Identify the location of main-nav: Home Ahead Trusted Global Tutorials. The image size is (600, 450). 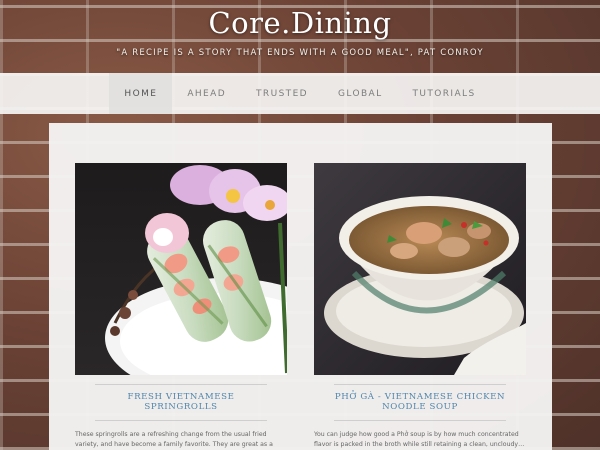
(300, 93).